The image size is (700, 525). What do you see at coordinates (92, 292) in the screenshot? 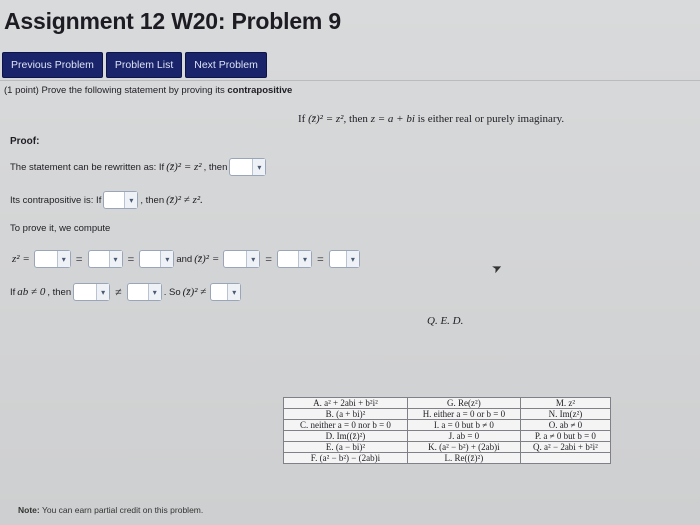
I see `answer-dropdown-9: ▾` at bounding box center [92, 292].